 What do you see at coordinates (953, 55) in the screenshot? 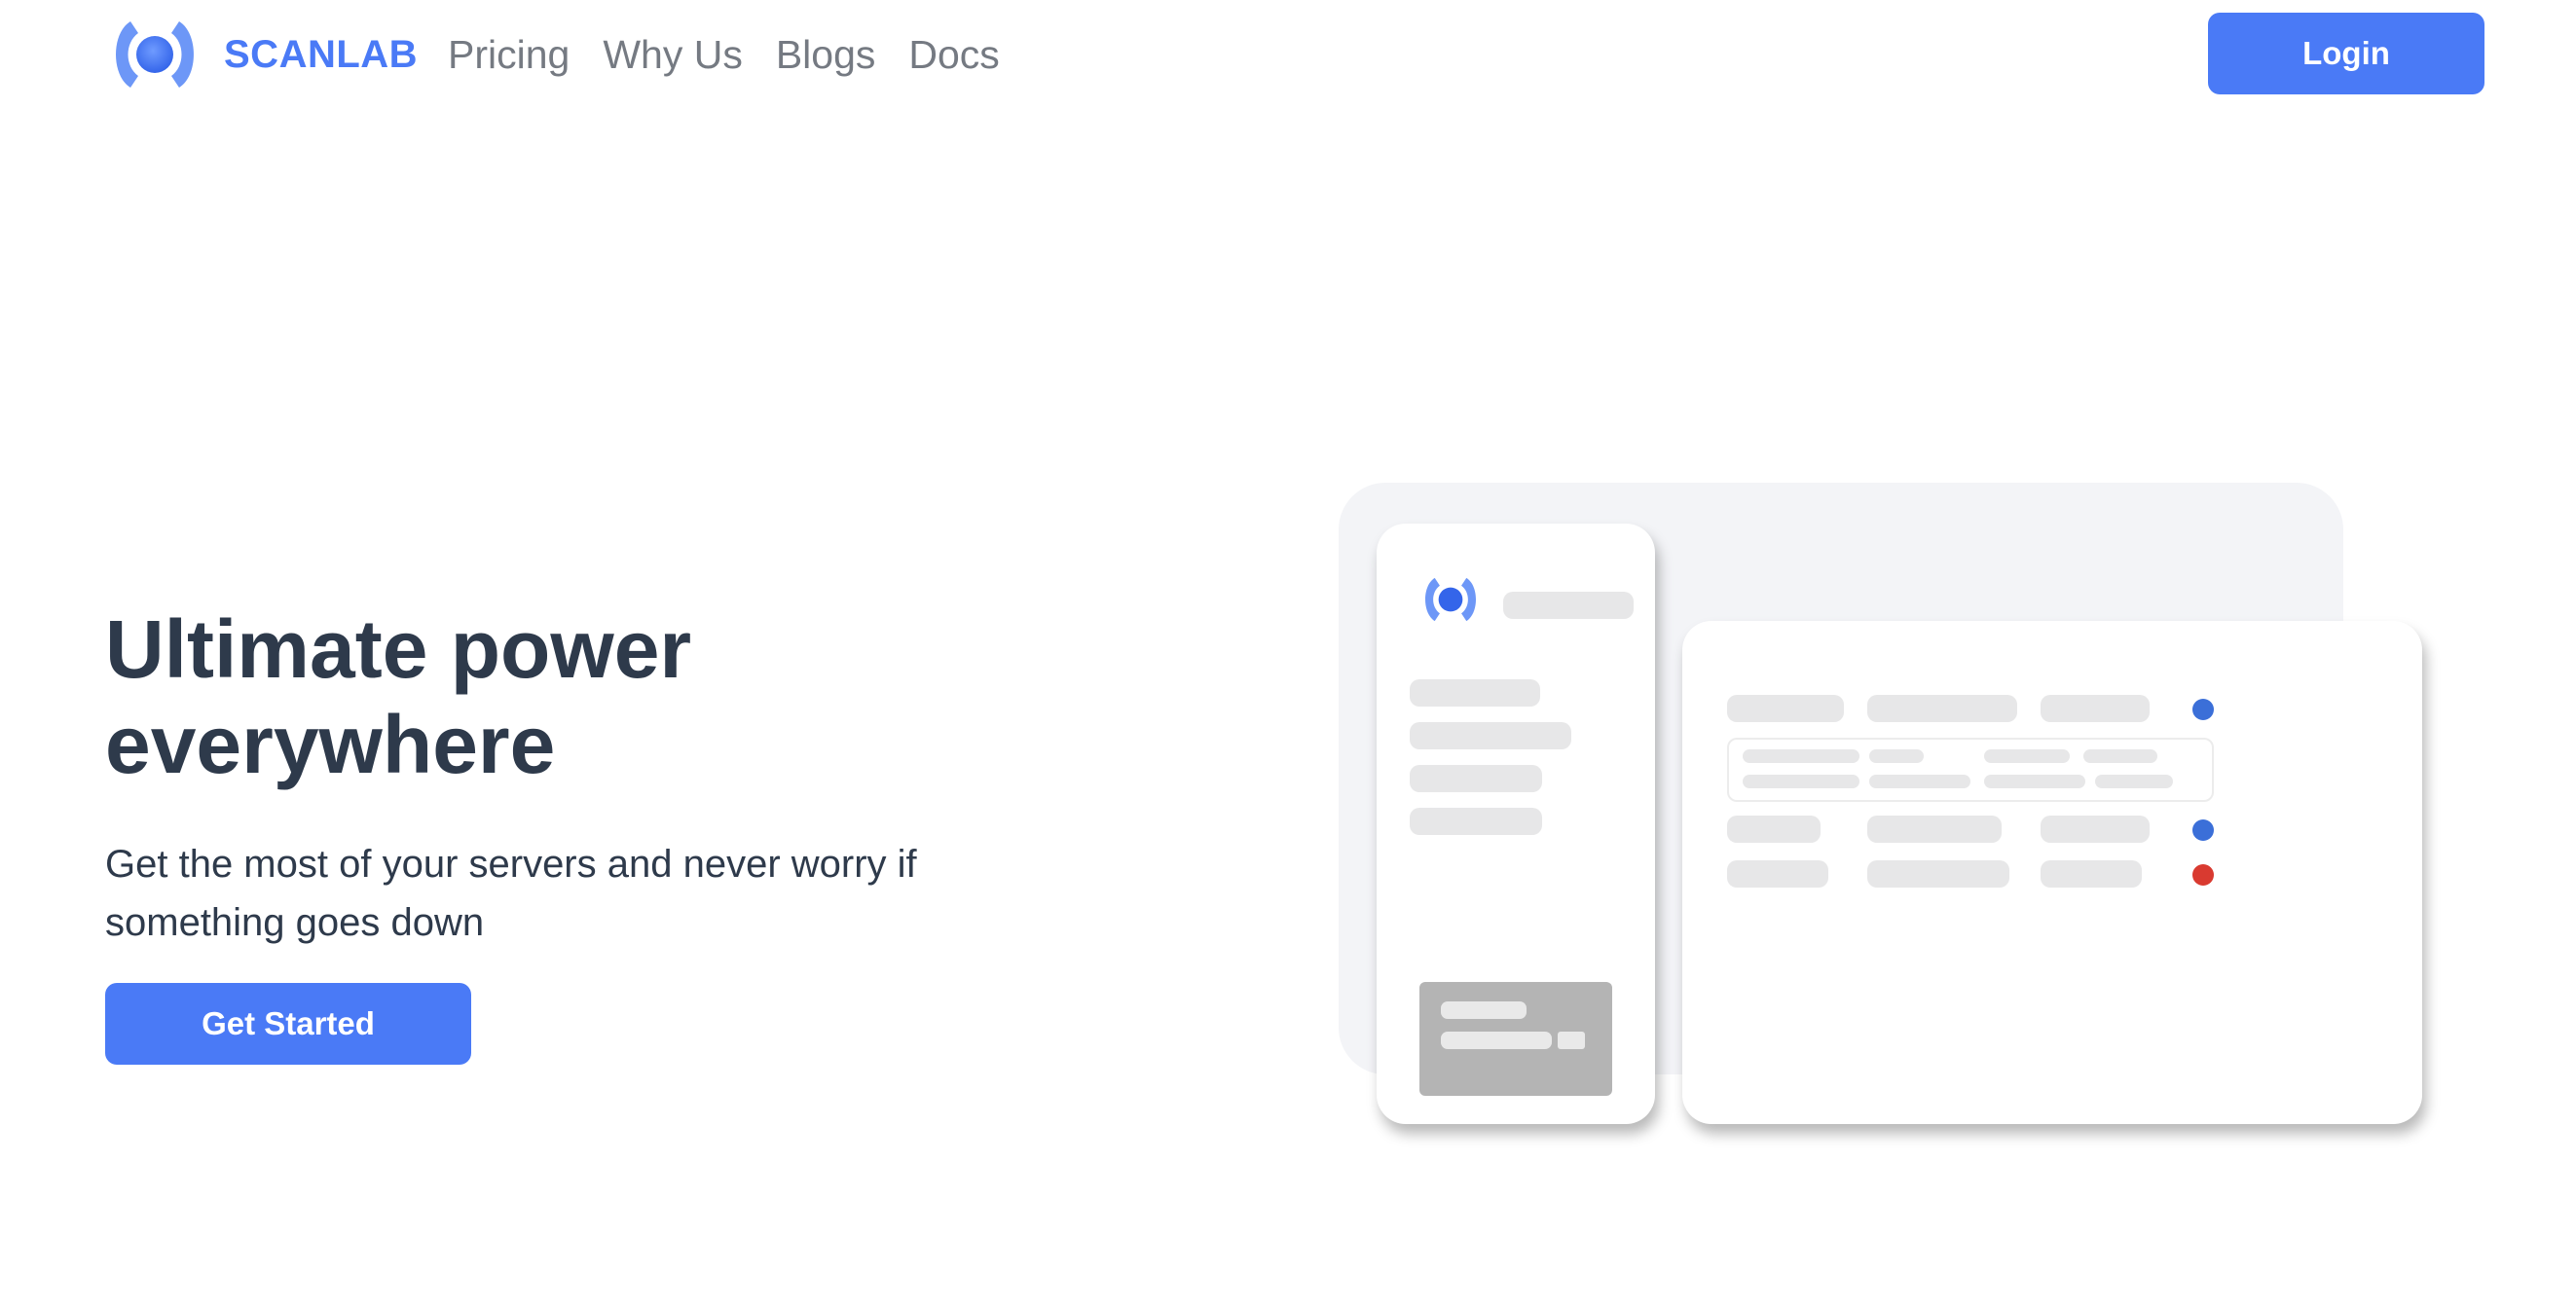
I see `nav-link-docs: Docs` at bounding box center [953, 55].